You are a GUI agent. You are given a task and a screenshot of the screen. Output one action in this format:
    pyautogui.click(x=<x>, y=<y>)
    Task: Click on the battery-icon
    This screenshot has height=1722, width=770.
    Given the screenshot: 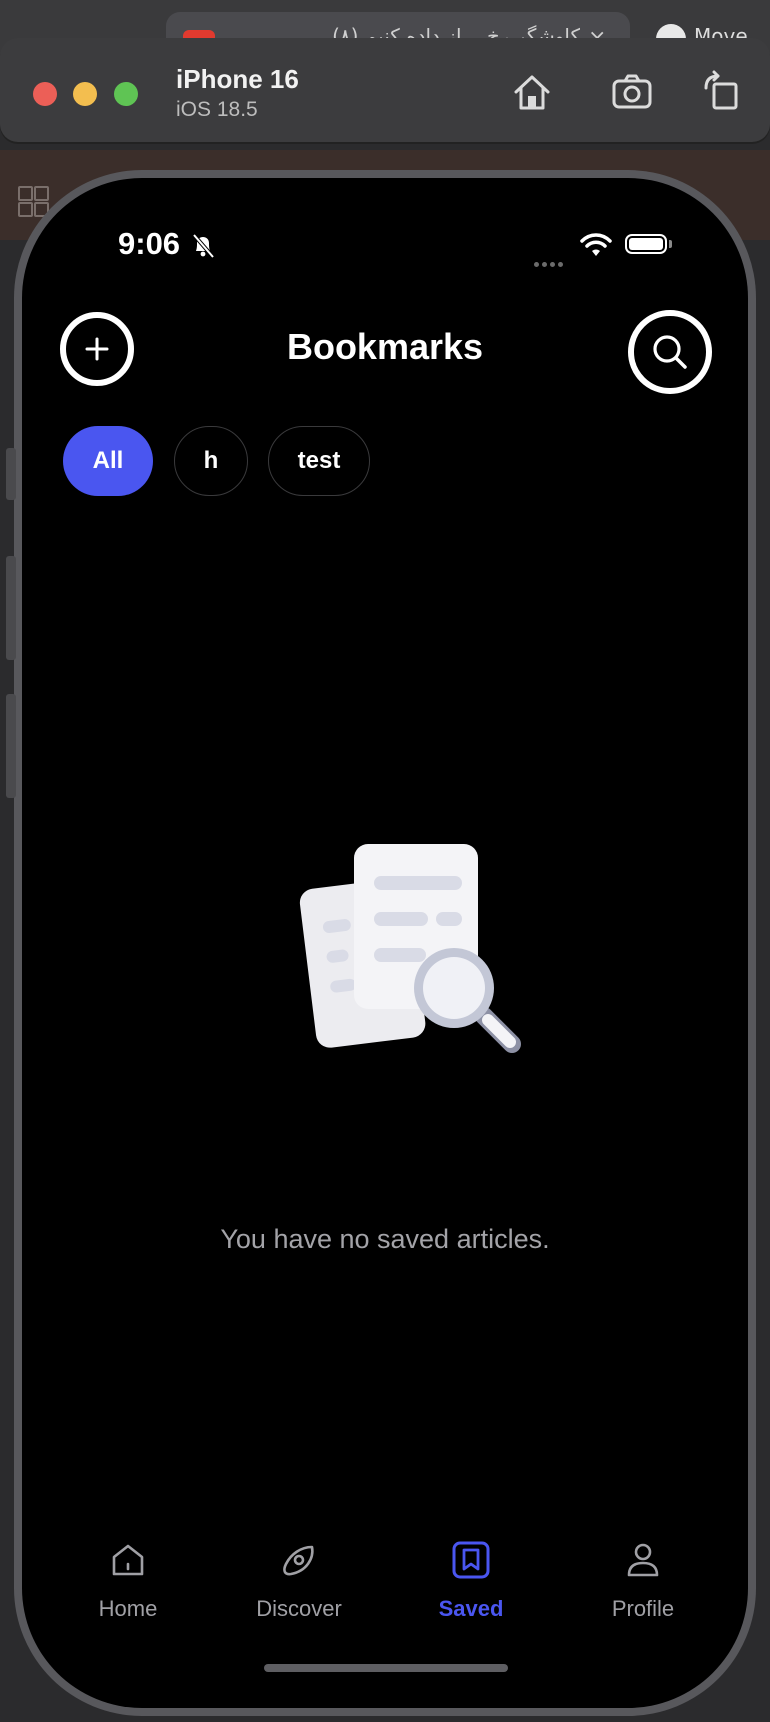 What is the action you would take?
    pyautogui.click(x=646, y=244)
    